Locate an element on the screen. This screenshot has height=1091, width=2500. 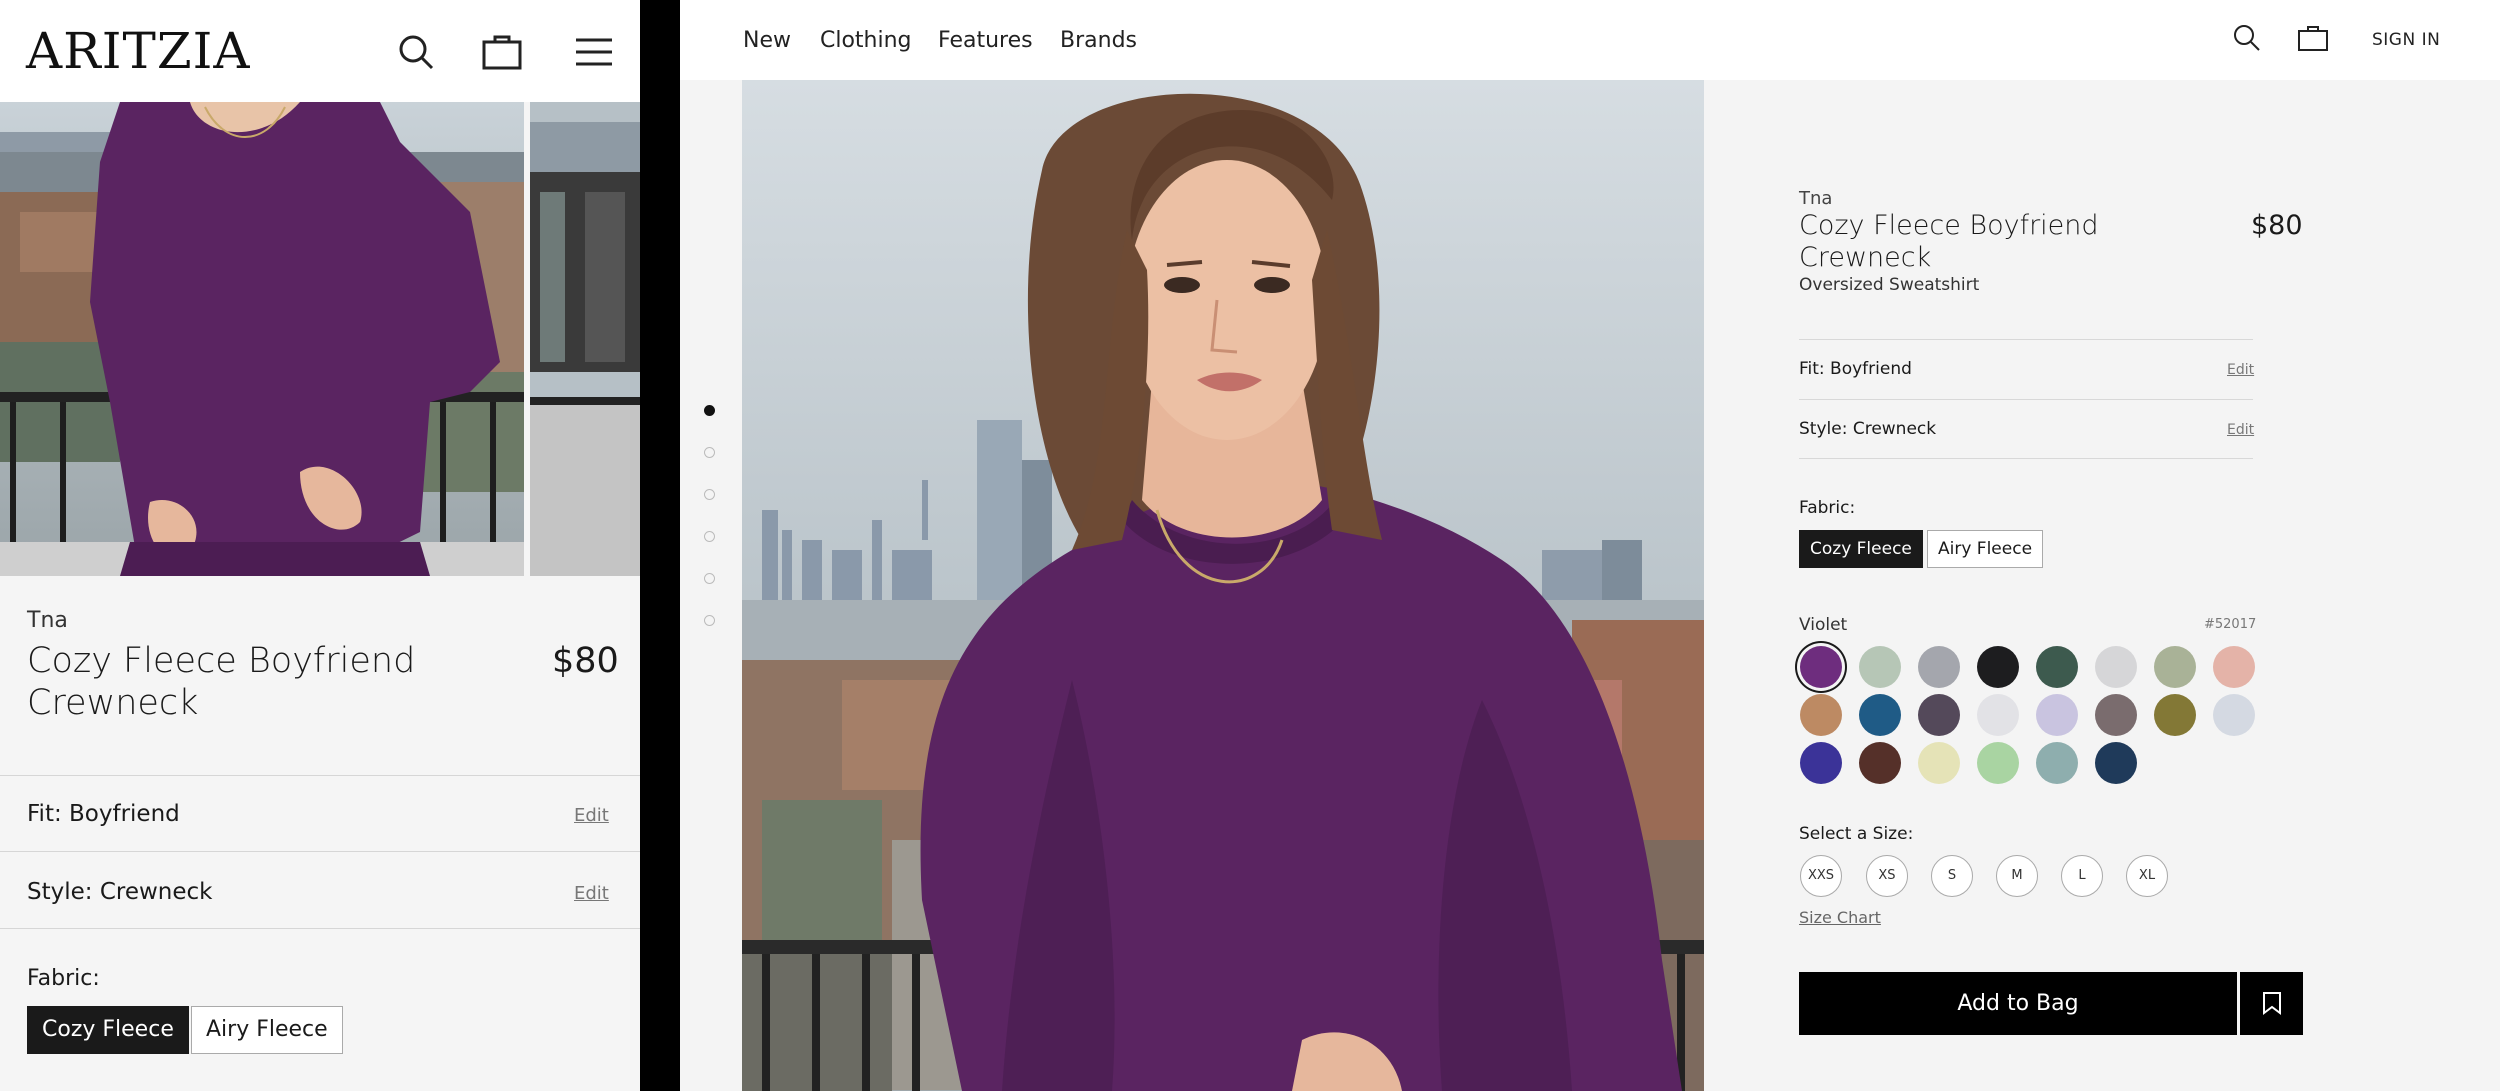
gallery-pagination is located at coordinates (711, 531).